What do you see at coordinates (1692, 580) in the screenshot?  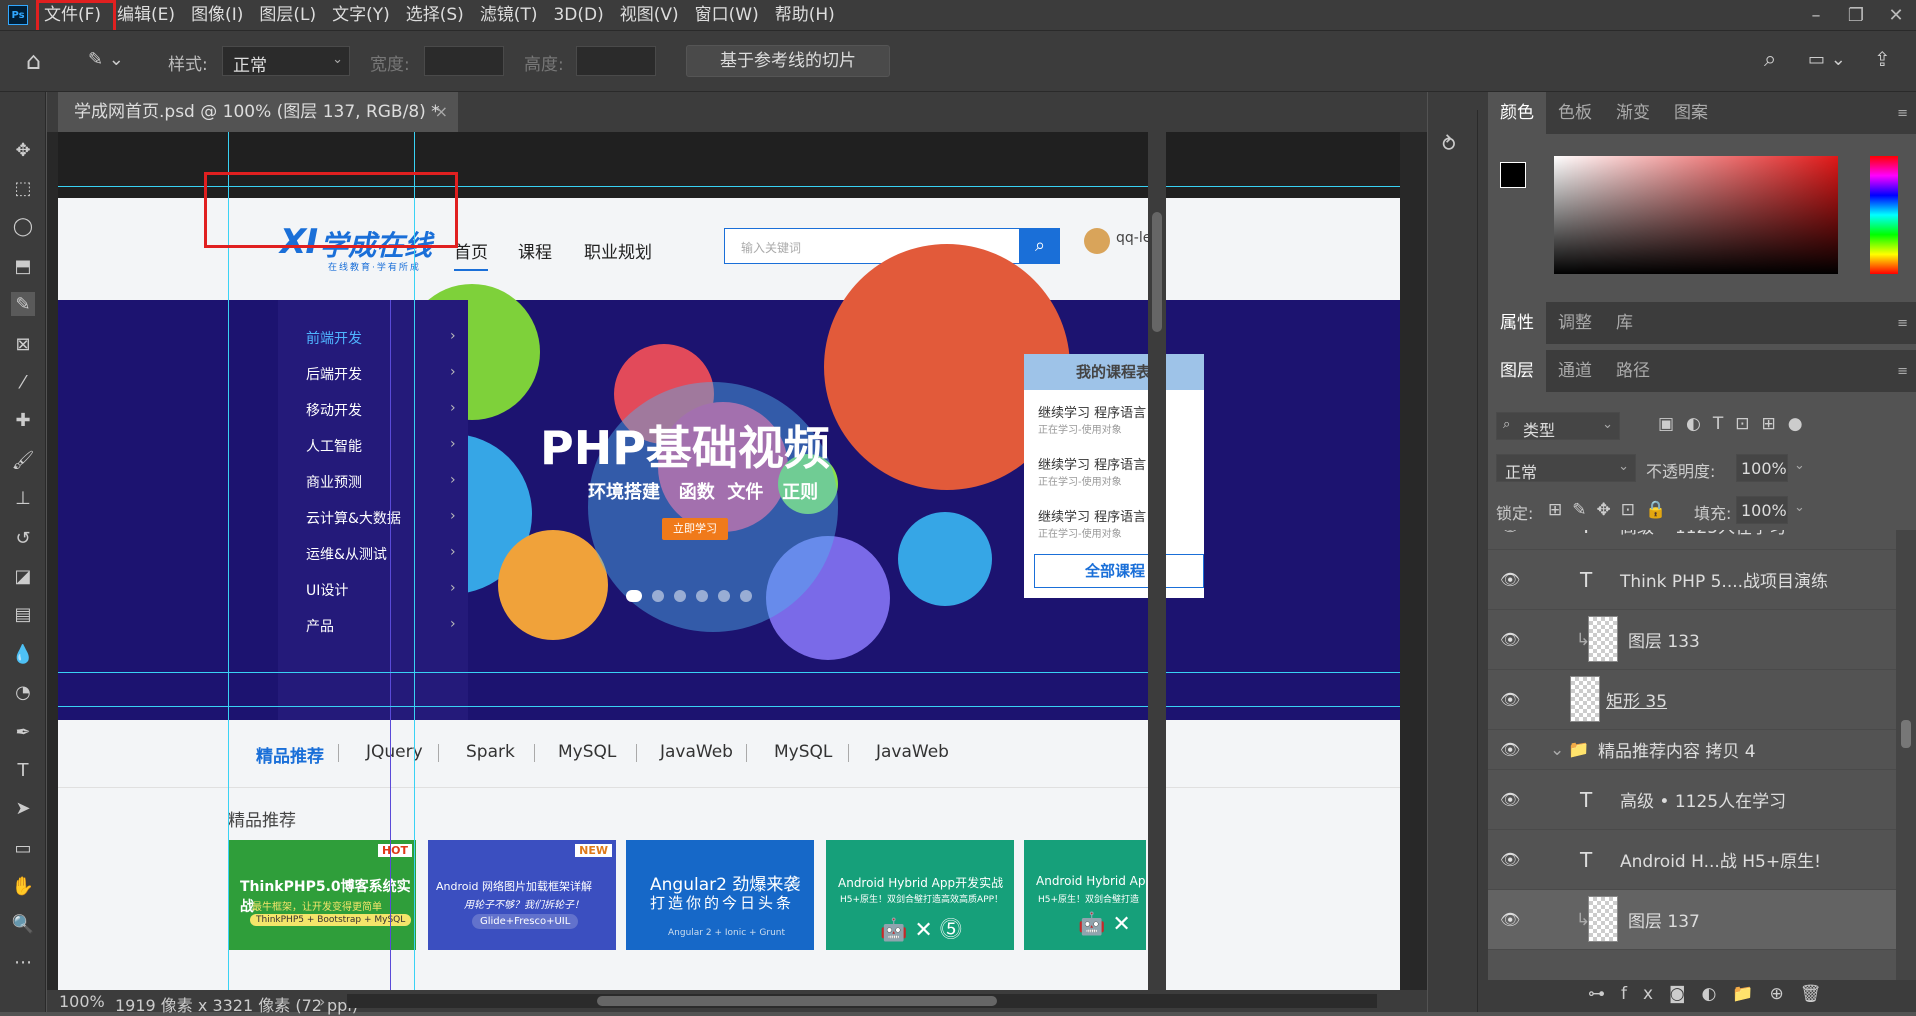 I see `layer-row: 👁 T Think PHP 5....战项目演练` at bounding box center [1692, 580].